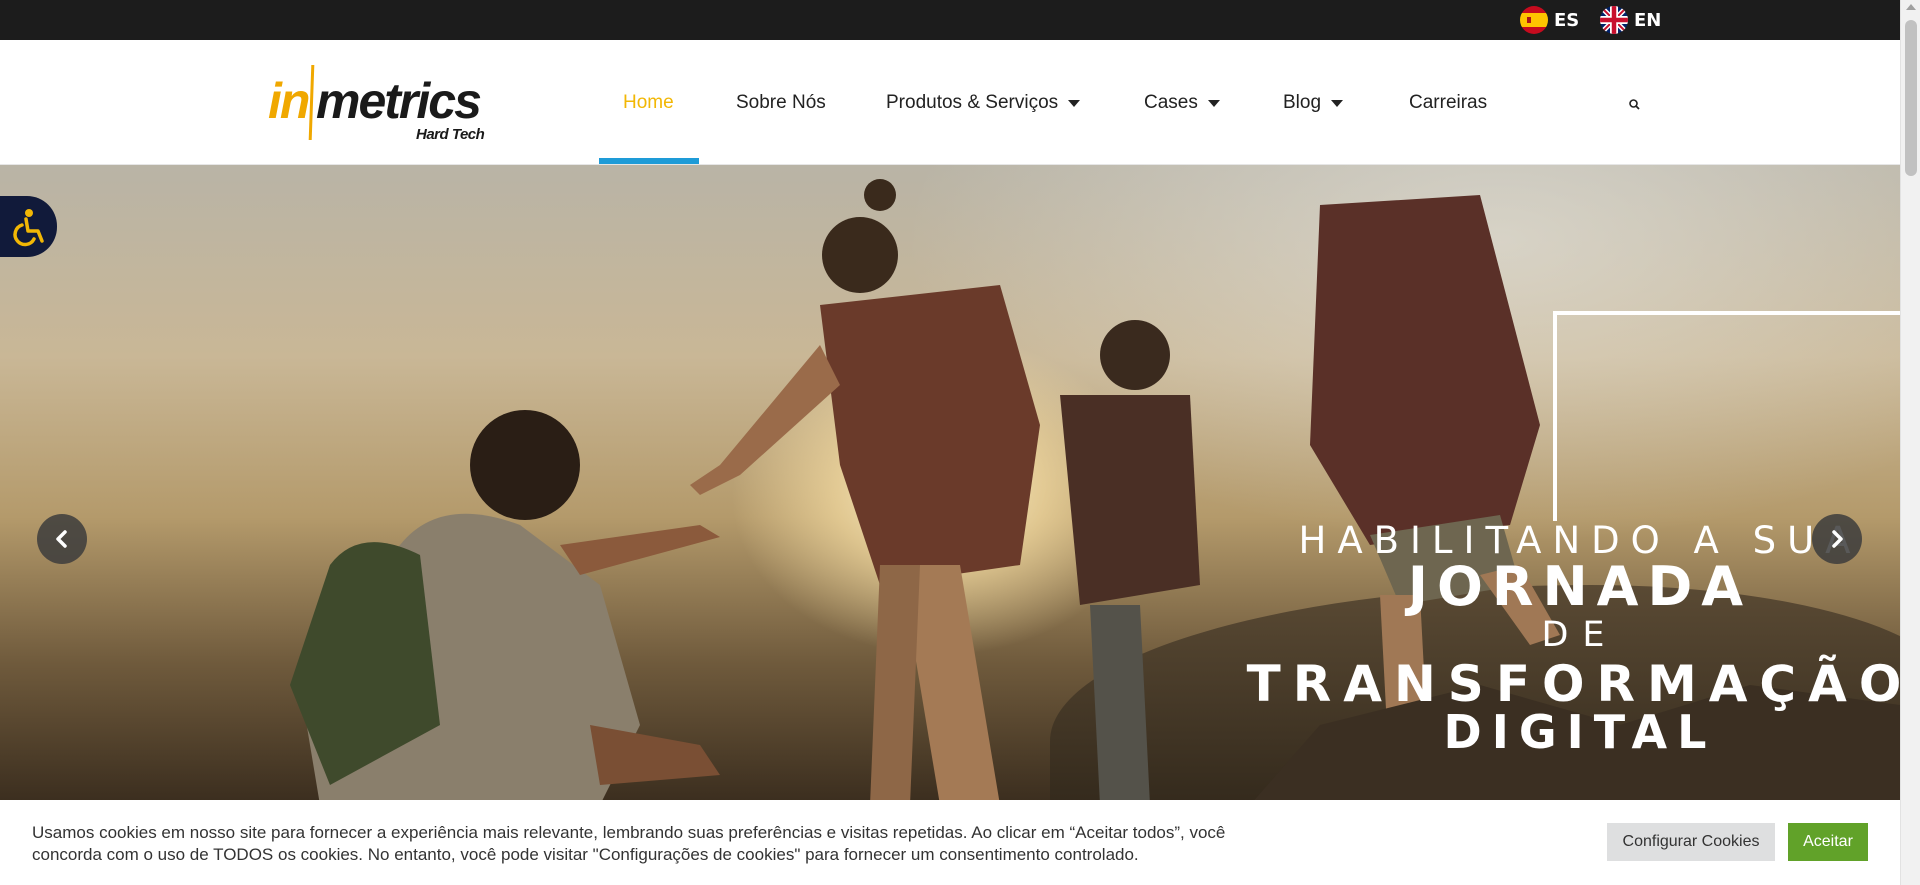 The height and width of the screenshot is (885, 1920). What do you see at coordinates (1567, 20) in the screenshot?
I see `language-es-label: ES` at bounding box center [1567, 20].